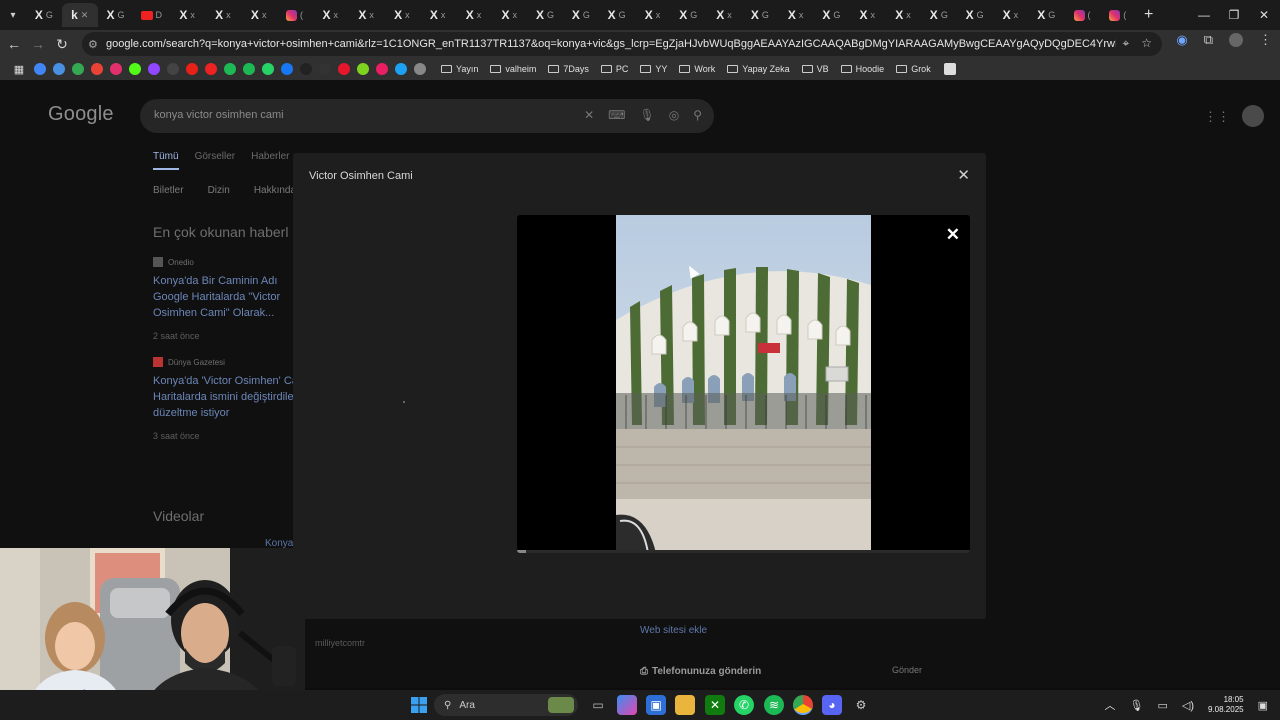 The width and height of the screenshot is (1280, 720). I want to click on bookmark-folder: VB, so click(815, 69).